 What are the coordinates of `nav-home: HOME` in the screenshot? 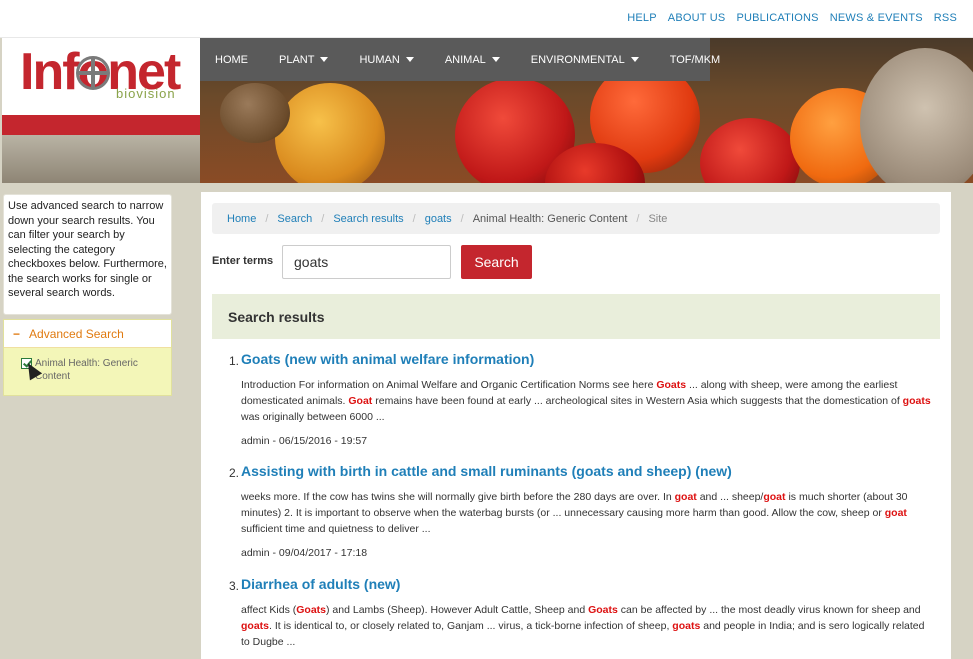 It's located at (231, 60).